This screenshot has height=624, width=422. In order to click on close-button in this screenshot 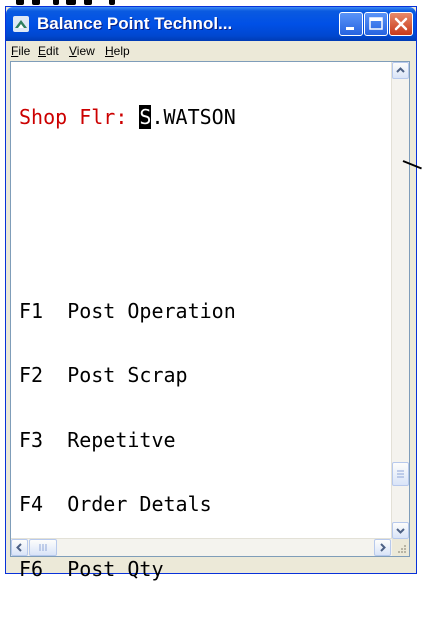, I will do `click(401, 24)`.